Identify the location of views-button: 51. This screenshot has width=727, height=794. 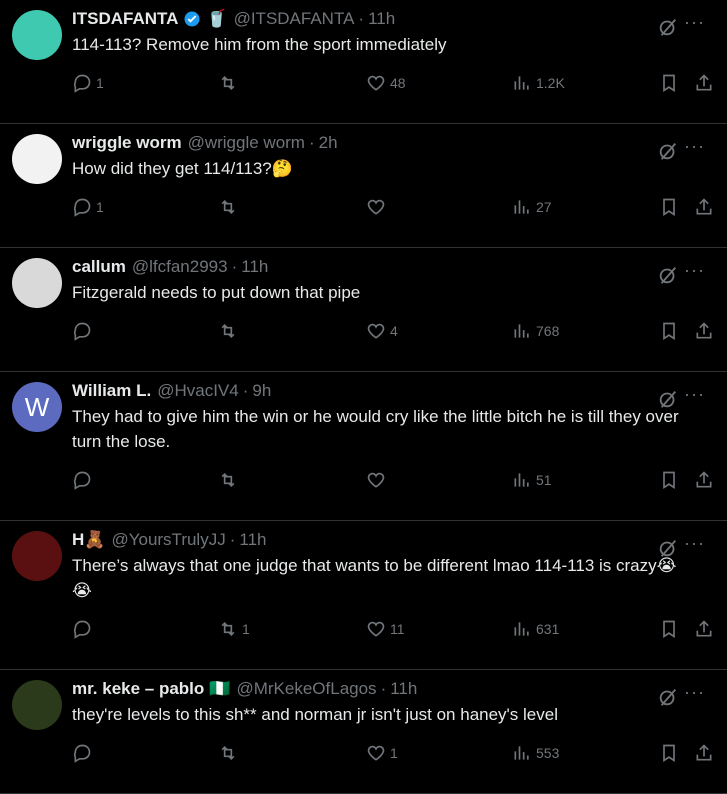
(532, 480).